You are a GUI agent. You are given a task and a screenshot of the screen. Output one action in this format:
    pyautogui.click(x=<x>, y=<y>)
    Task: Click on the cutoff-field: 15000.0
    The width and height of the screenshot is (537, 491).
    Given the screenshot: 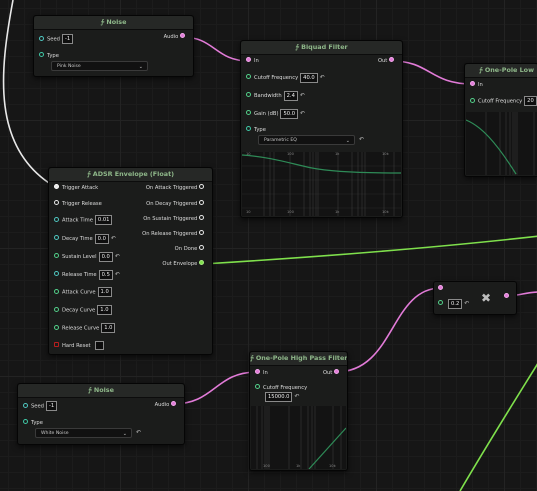 What is the action you would take?
    pyautogui.click(x=279, y=396)
    